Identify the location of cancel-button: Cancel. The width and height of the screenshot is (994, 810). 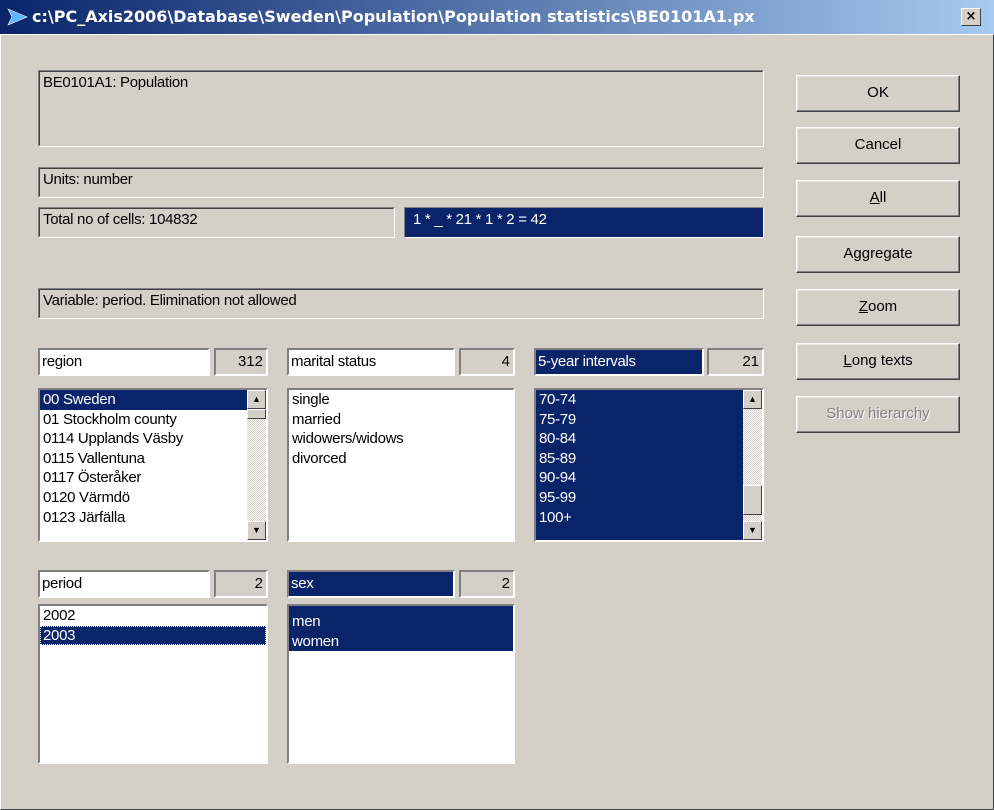
(878, 145).